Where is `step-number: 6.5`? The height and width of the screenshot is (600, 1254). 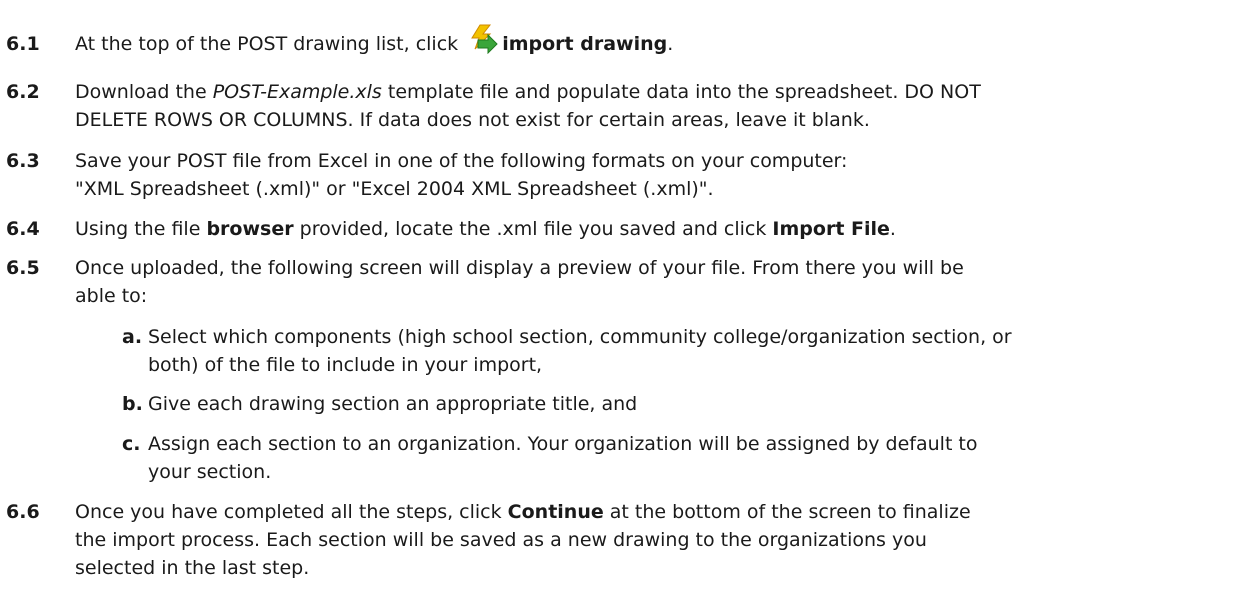 step-number: 6.5 is located at coordinates (23, 268).